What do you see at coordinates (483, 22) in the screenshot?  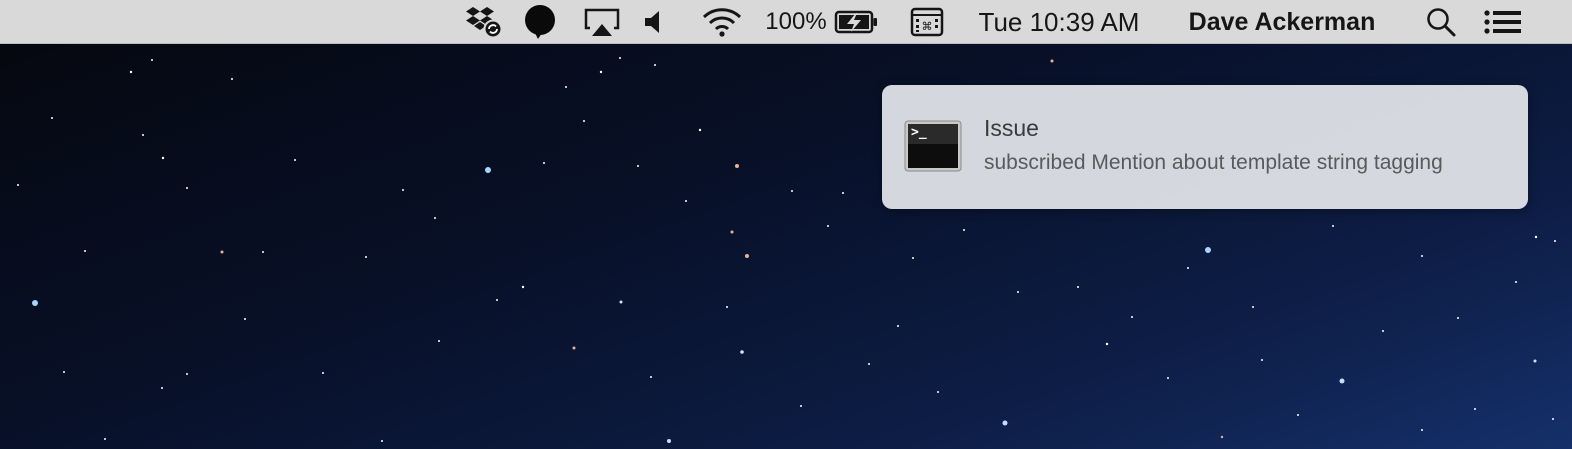 I see `dropbox-sync-icon` at bounding box center [483, 22].